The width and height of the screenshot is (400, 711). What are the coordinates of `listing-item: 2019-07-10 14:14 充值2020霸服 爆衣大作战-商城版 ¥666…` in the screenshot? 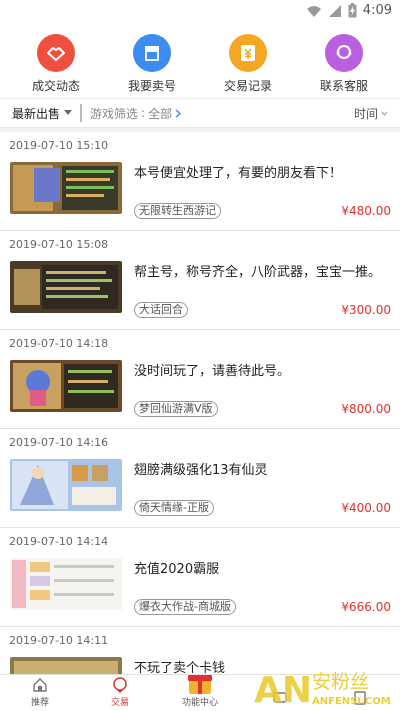 It's located at (200, 577).